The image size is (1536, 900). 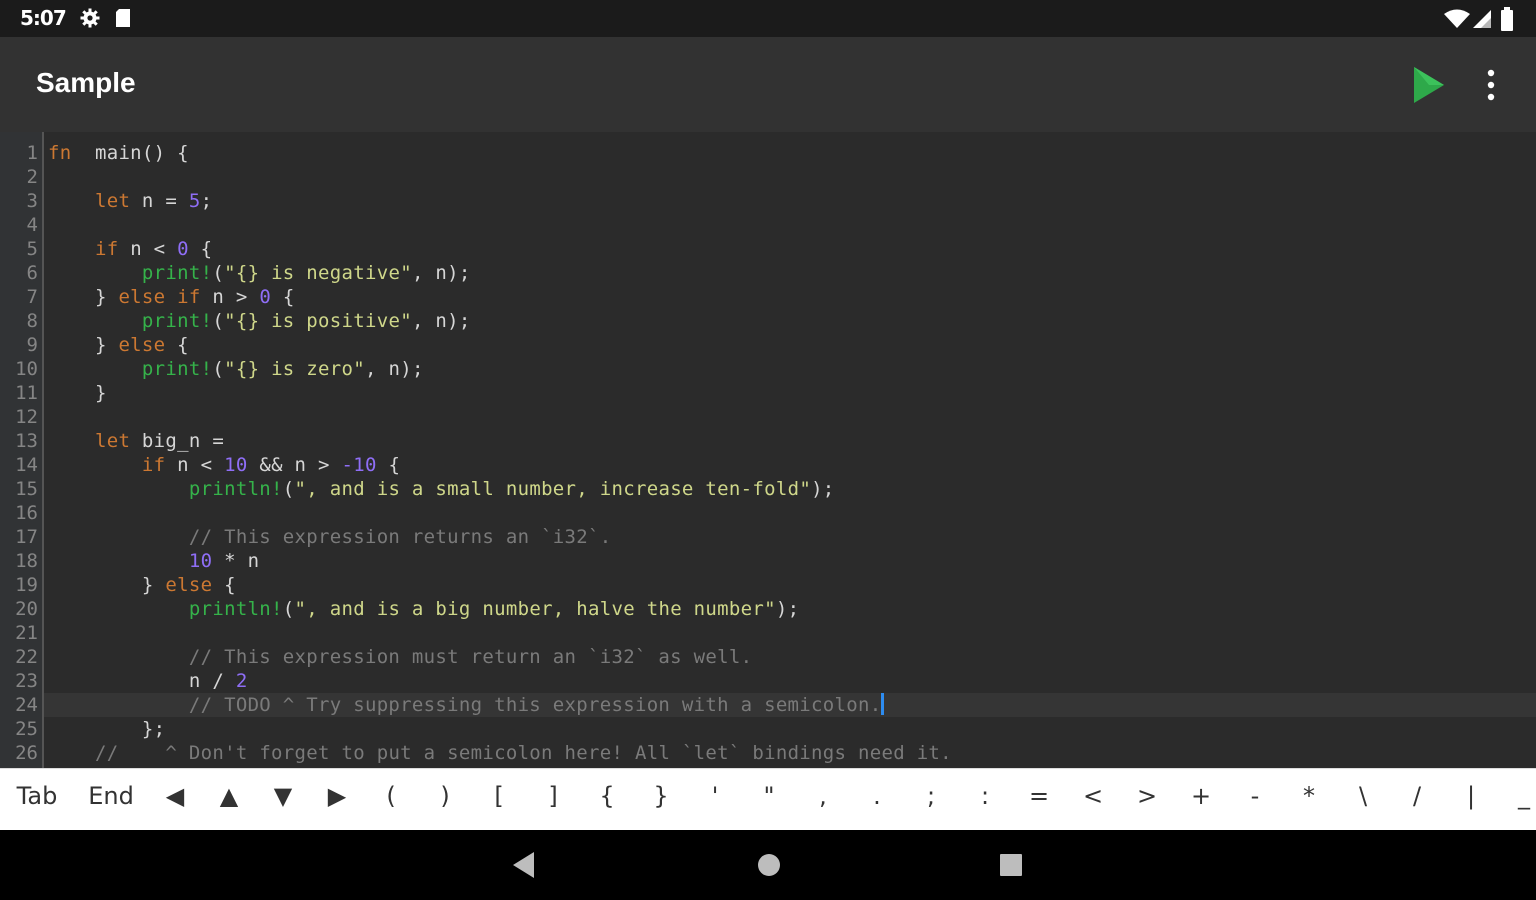 What do you see at coordinates (106, 729) in the screenshot?
I see `code-line: };` at bounding box center [106, 729].